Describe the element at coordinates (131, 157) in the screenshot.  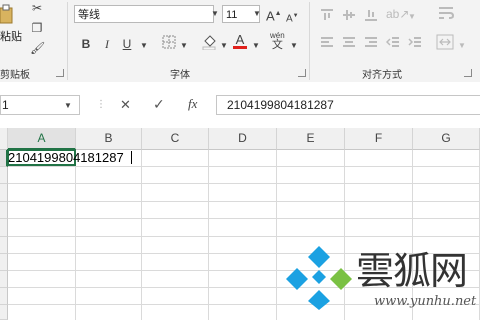
I see `text-cursor` at that location.